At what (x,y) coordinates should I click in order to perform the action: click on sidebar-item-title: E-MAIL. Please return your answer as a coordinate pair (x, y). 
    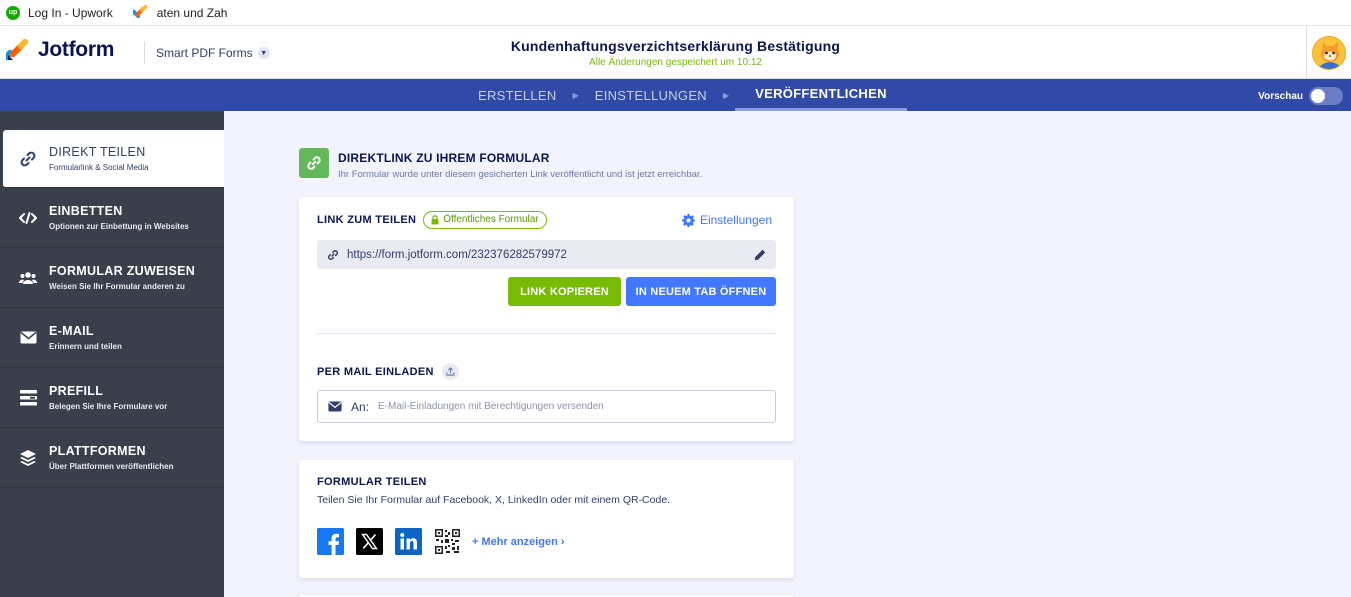
    Looking at the image, I should click on (71, 331).